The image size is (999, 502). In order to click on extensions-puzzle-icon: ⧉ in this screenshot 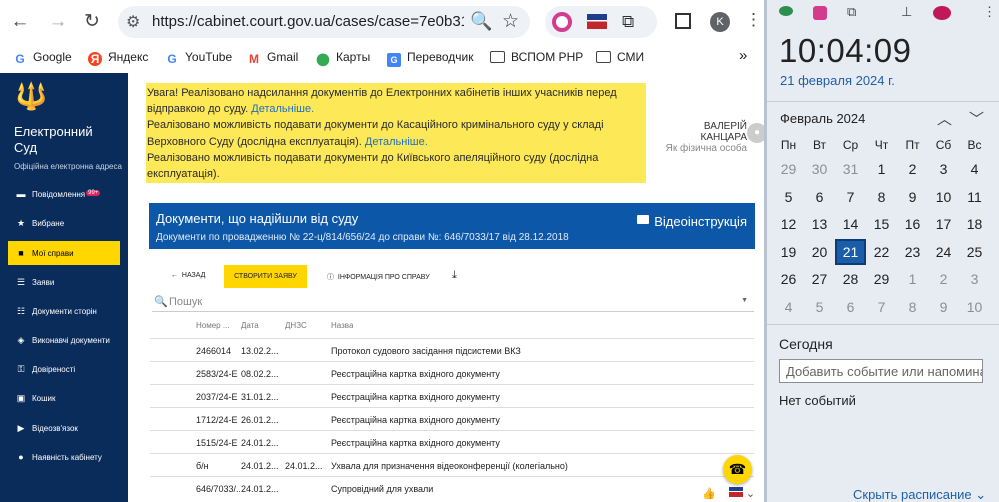, I will do `click(632, 22)`.